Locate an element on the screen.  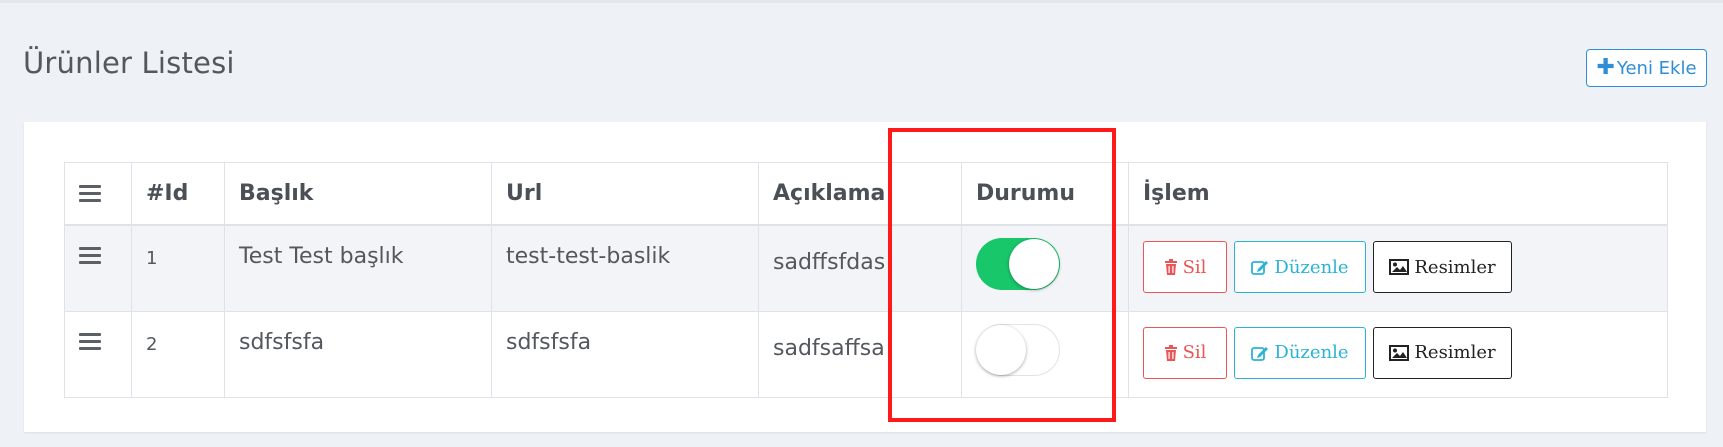
column-header-handle is located at coordinates (98, 194).